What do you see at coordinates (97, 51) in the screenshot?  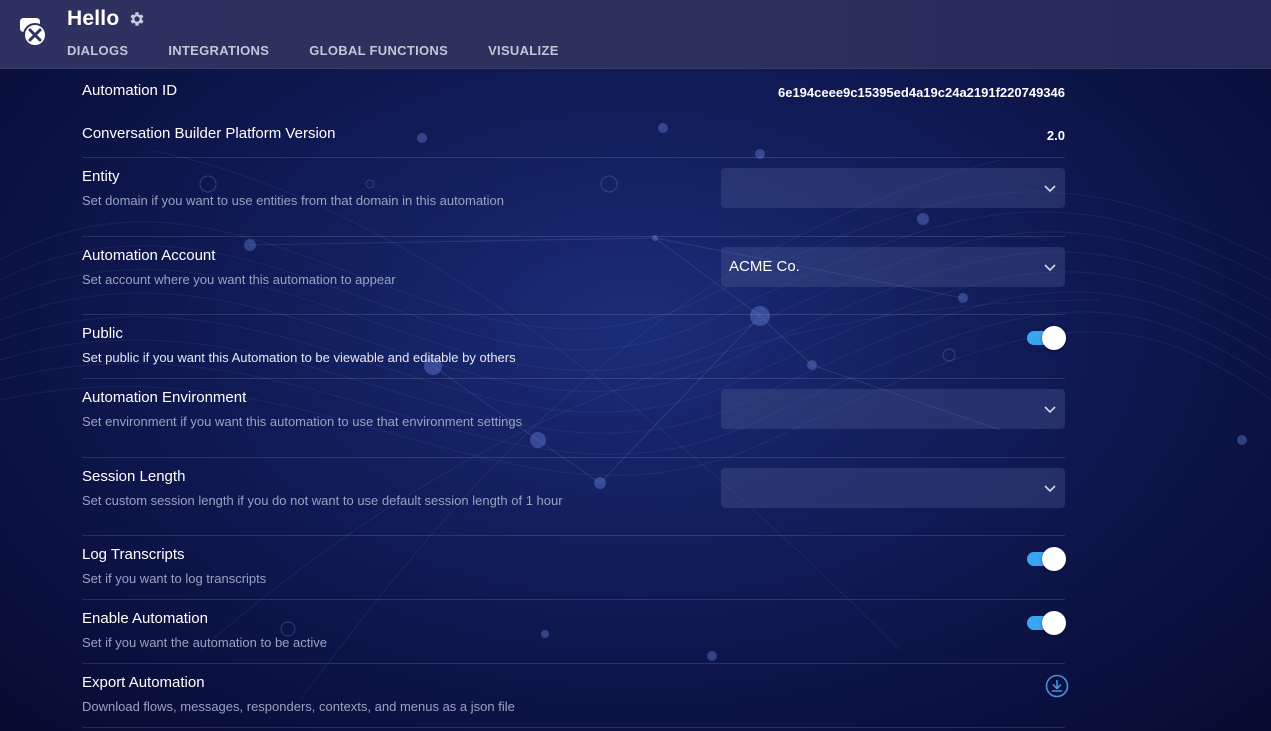 I see `tab-dialogs: DIALOGS` at bounding box center [97, 51].